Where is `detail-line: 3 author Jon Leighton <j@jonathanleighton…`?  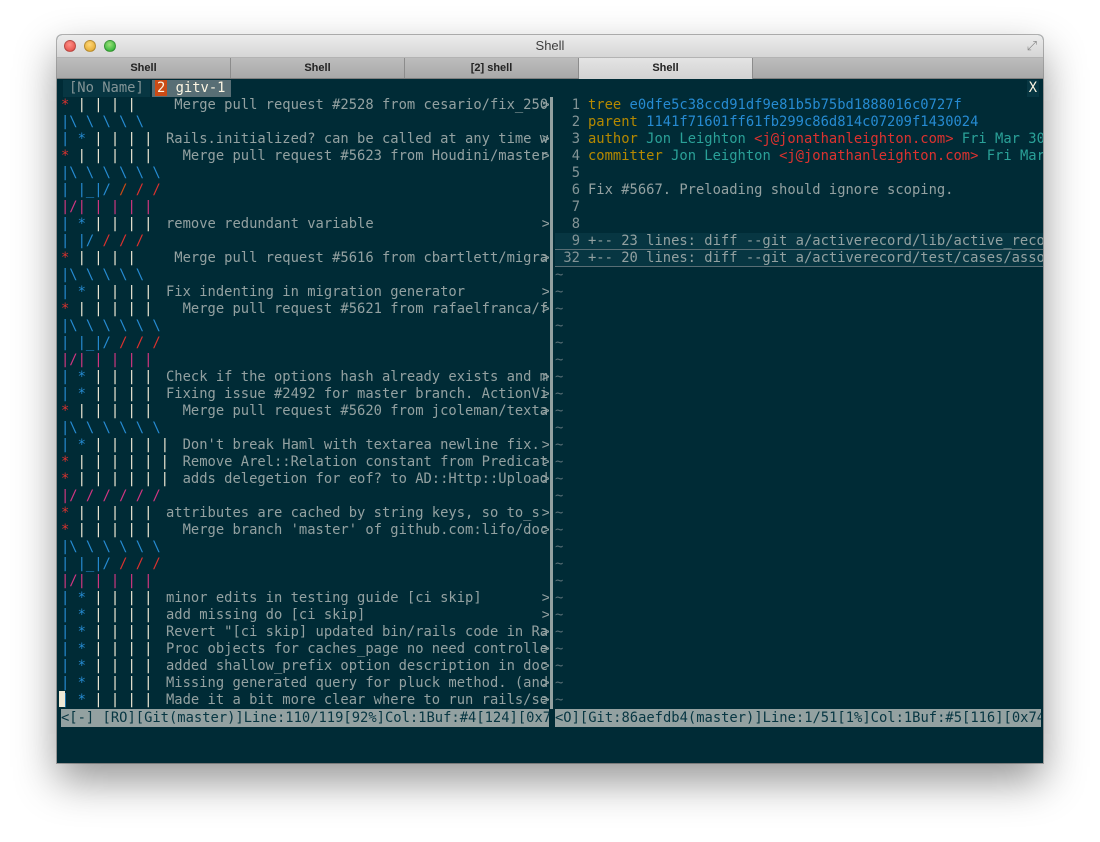
detail-line: 3 author Jon Leighton <j@jonathanleighton… is located at coordinates (799, 139).